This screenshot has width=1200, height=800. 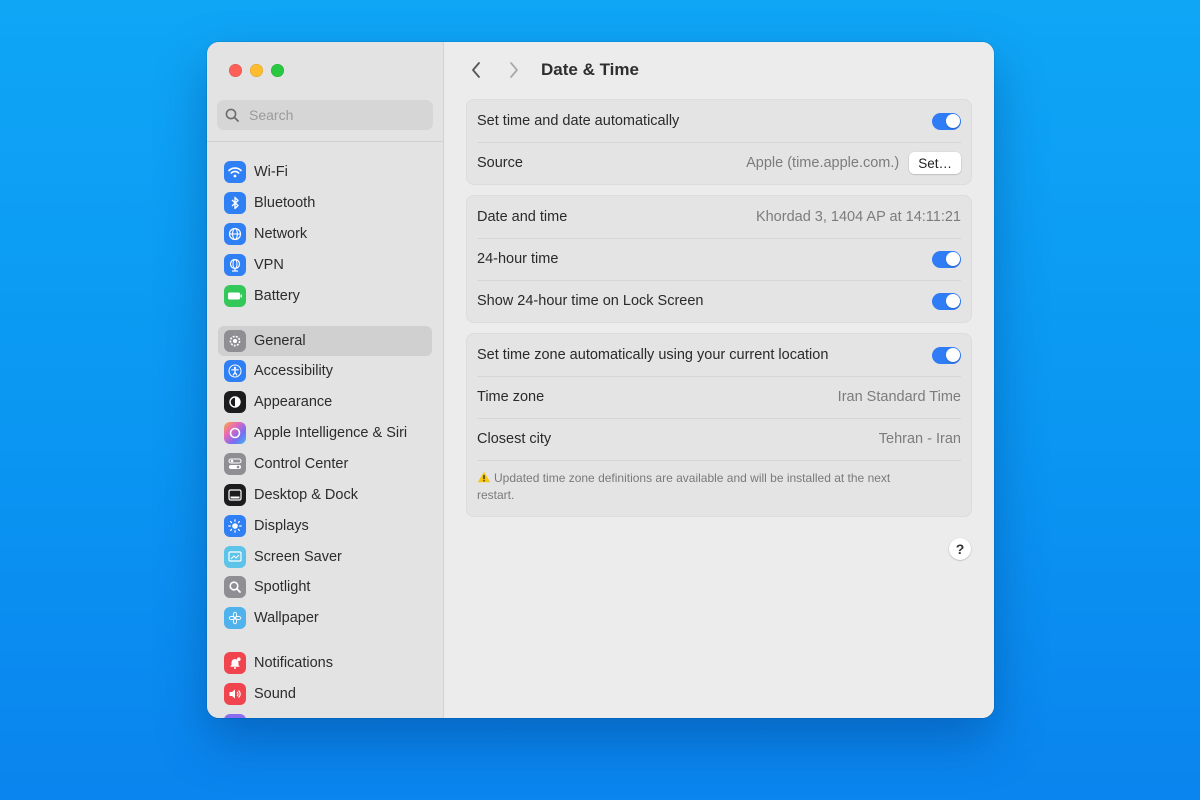 What do you see at coordinates (235, 433) in the screenshot?
I see `siri-icon` at bounding box center [235, 433].